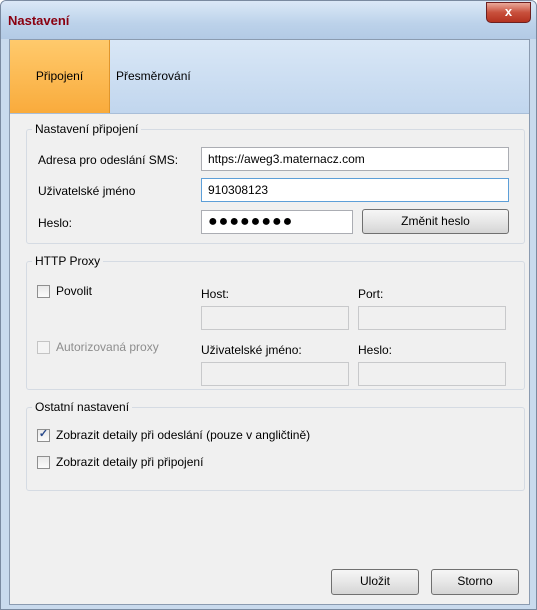 The width and height of the screenshot is (537, 610). Describe the element at coordinates (39, 20) in the screenshot. I see `window-title: Nastavení` at that location.